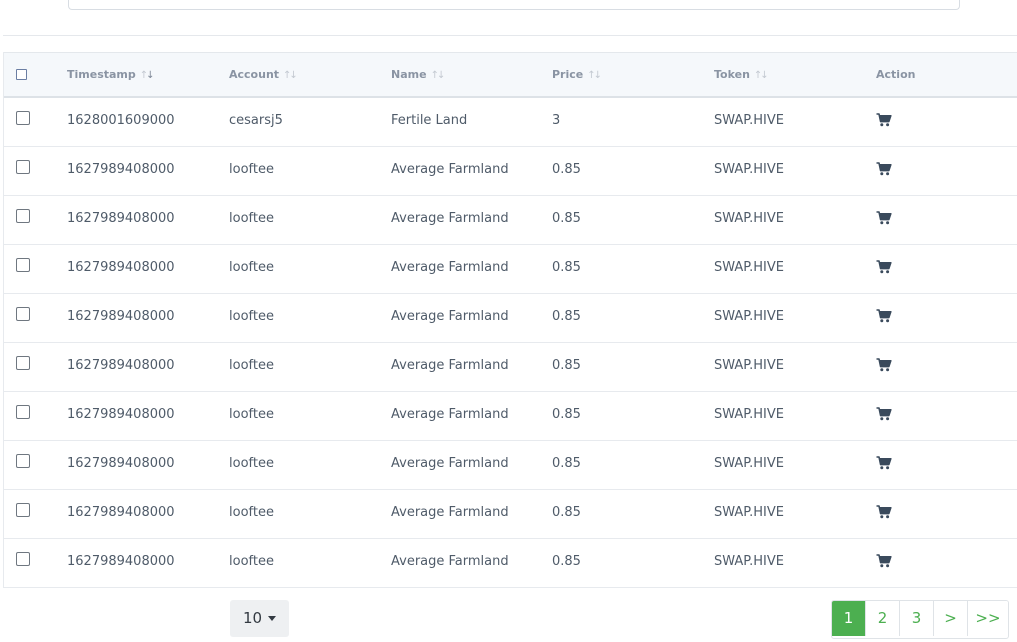 The width and height of the screenshot is (1017, 642). Describe the element at coordinates (259, 618) in the screenshot. I see `per-page-dropdown: 10` at that location.